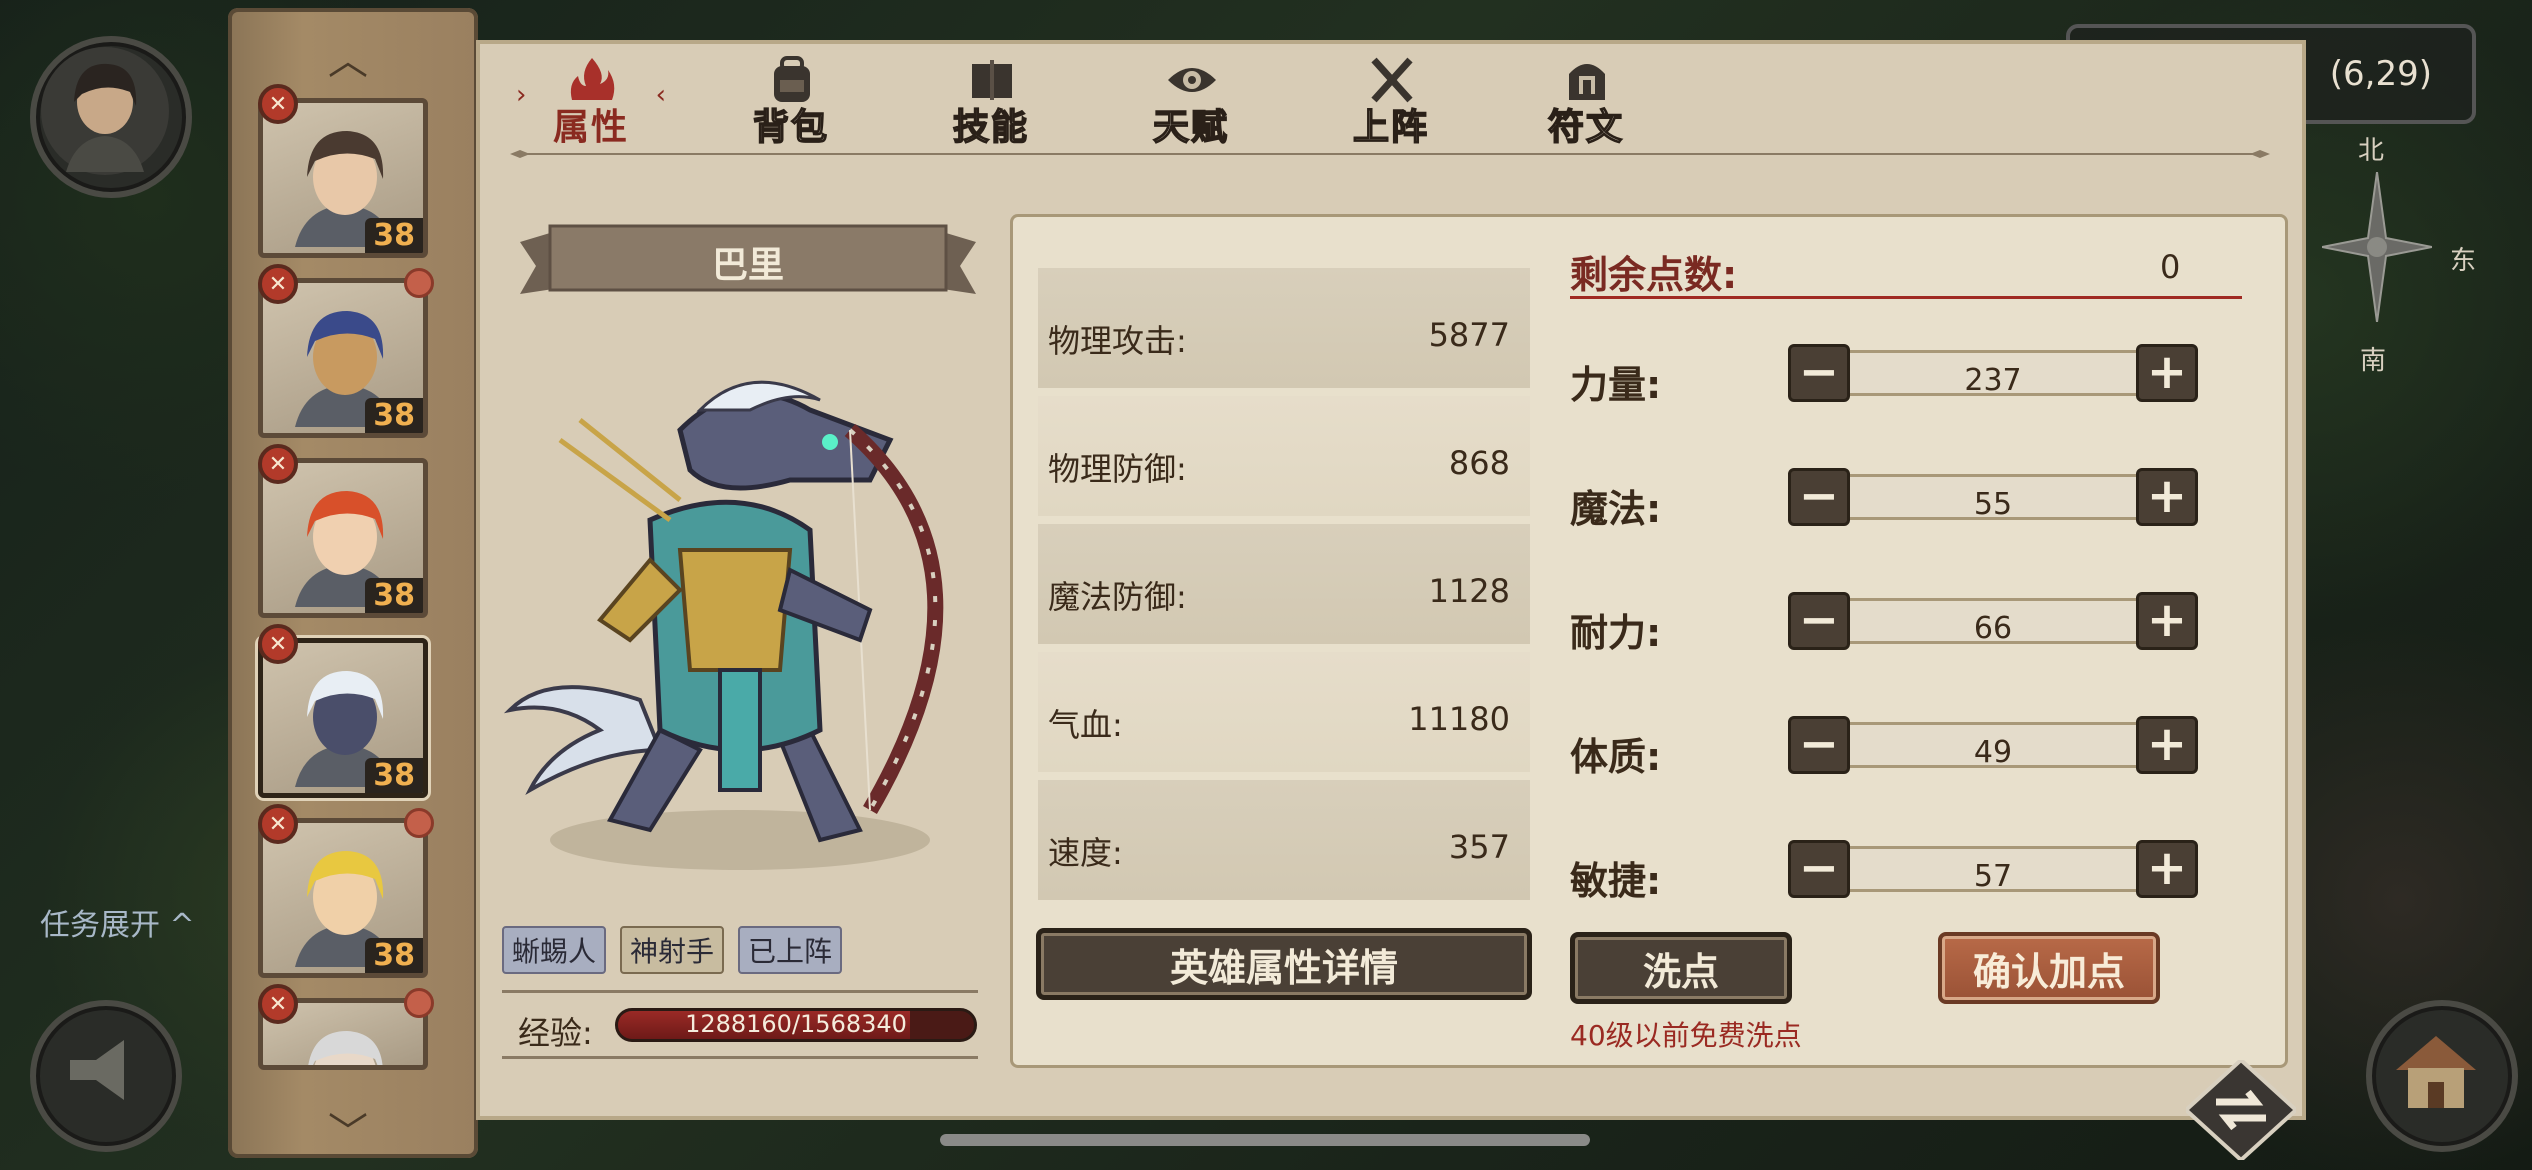  Describe the element at coordinates (1616, 509) in the screenshot. I see `attribute-label: 魔法:` at that location.